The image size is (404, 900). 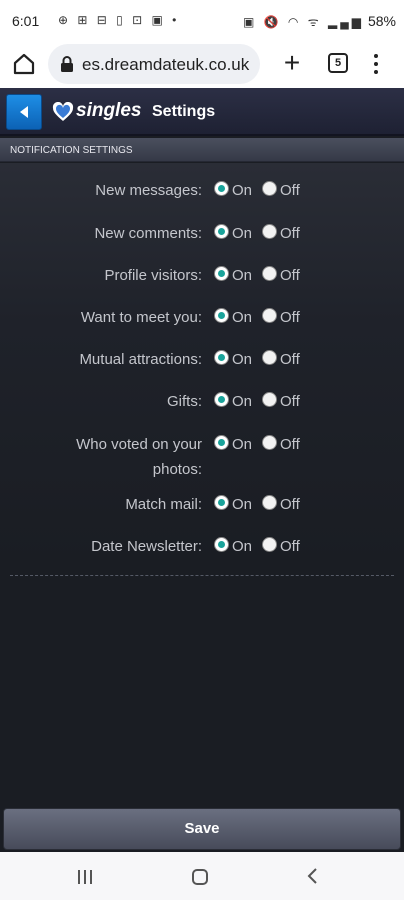 I want to click on radio-off-who-voted, so click(x=269, y=442).